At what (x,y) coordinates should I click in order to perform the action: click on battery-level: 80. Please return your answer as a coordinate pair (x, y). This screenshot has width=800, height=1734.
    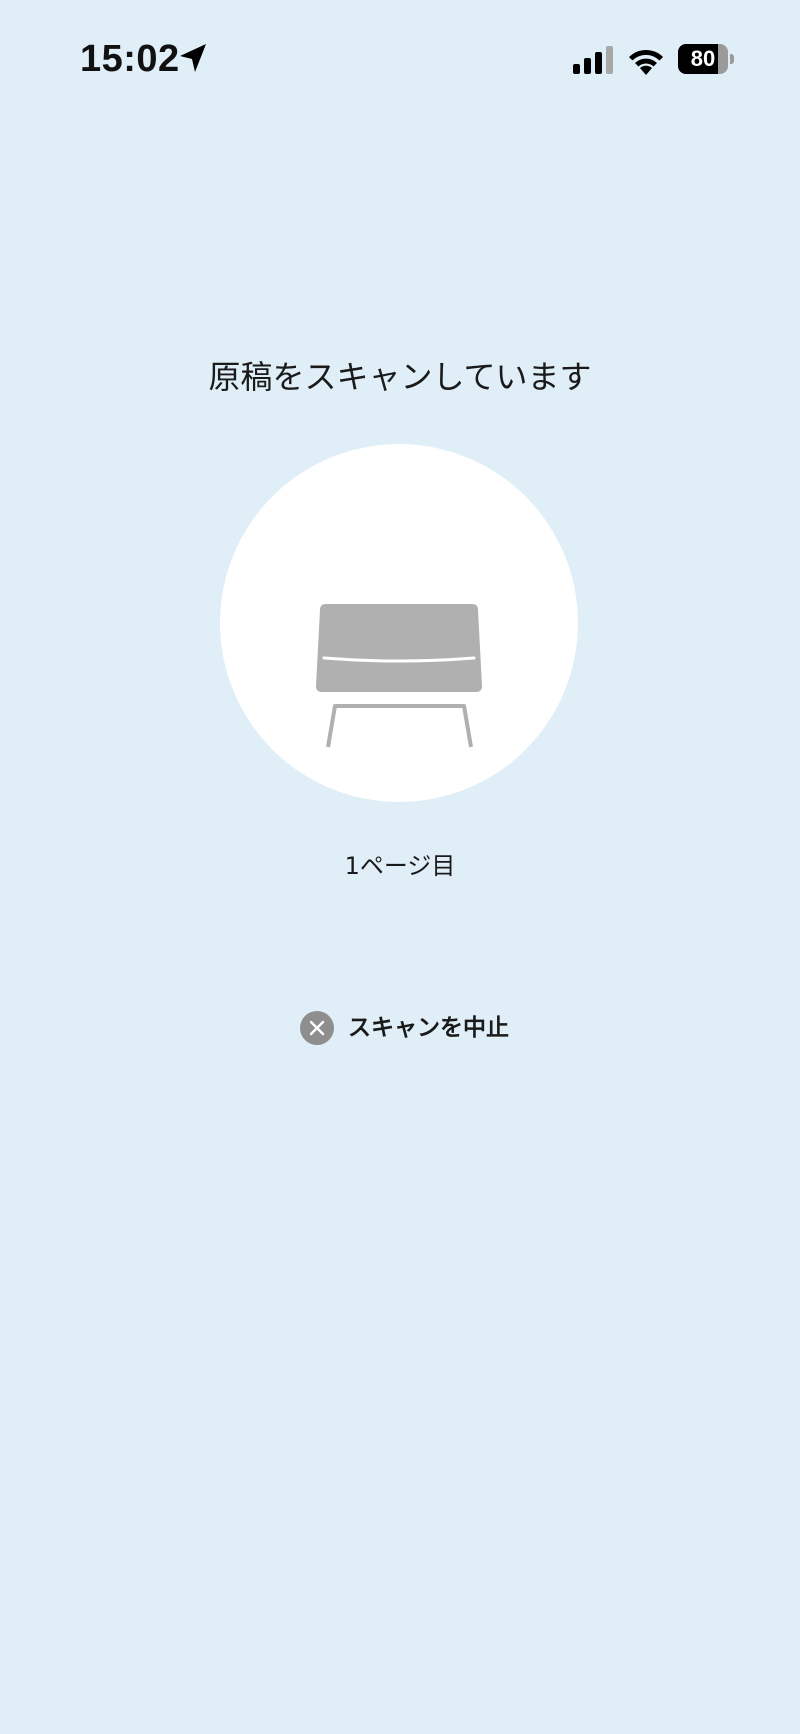
    Looking at the image, I should click on (703, 58).